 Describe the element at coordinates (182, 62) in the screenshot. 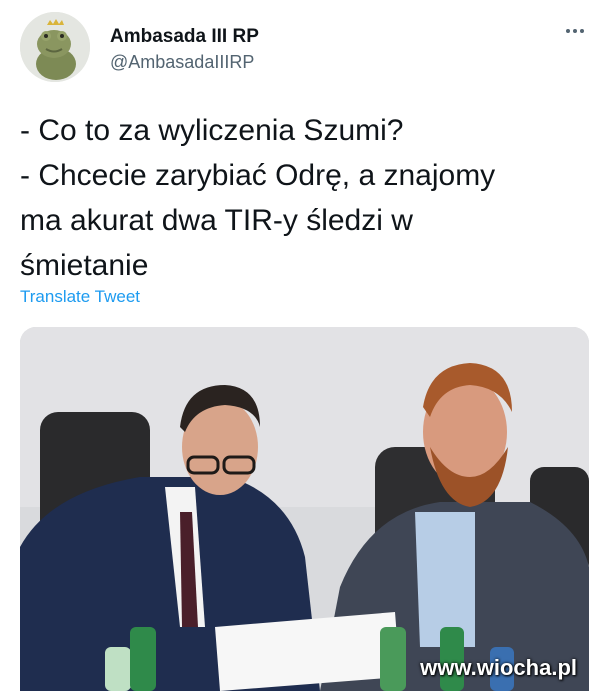

I see `author-handle: @AmbasadaIIIRP` at that location.